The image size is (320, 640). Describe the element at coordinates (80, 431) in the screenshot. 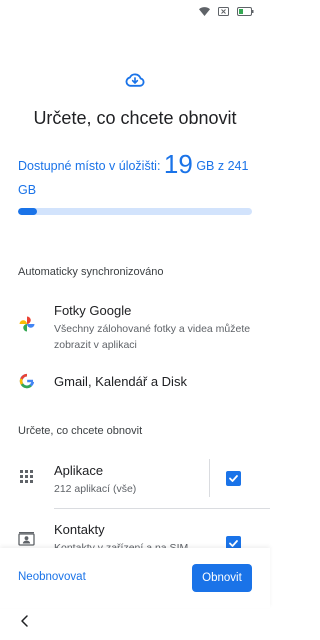

I see `section-label-restore: Určete, co chcete obnovit` at that location.